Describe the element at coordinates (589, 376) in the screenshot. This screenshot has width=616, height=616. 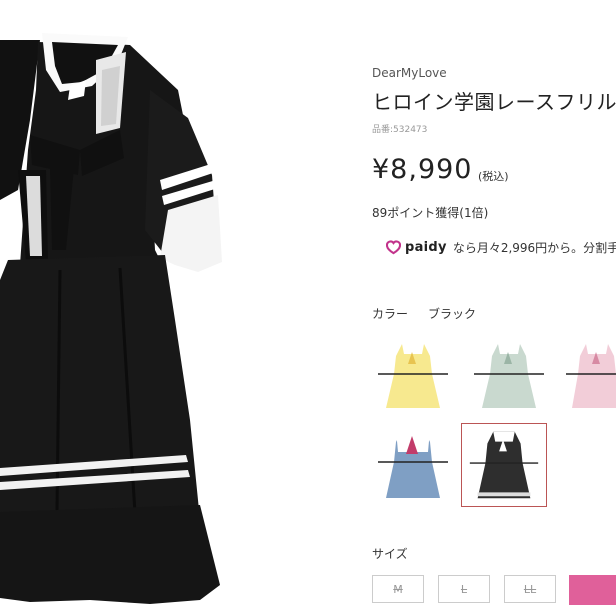
I see `color-swatch-pink` at that location.